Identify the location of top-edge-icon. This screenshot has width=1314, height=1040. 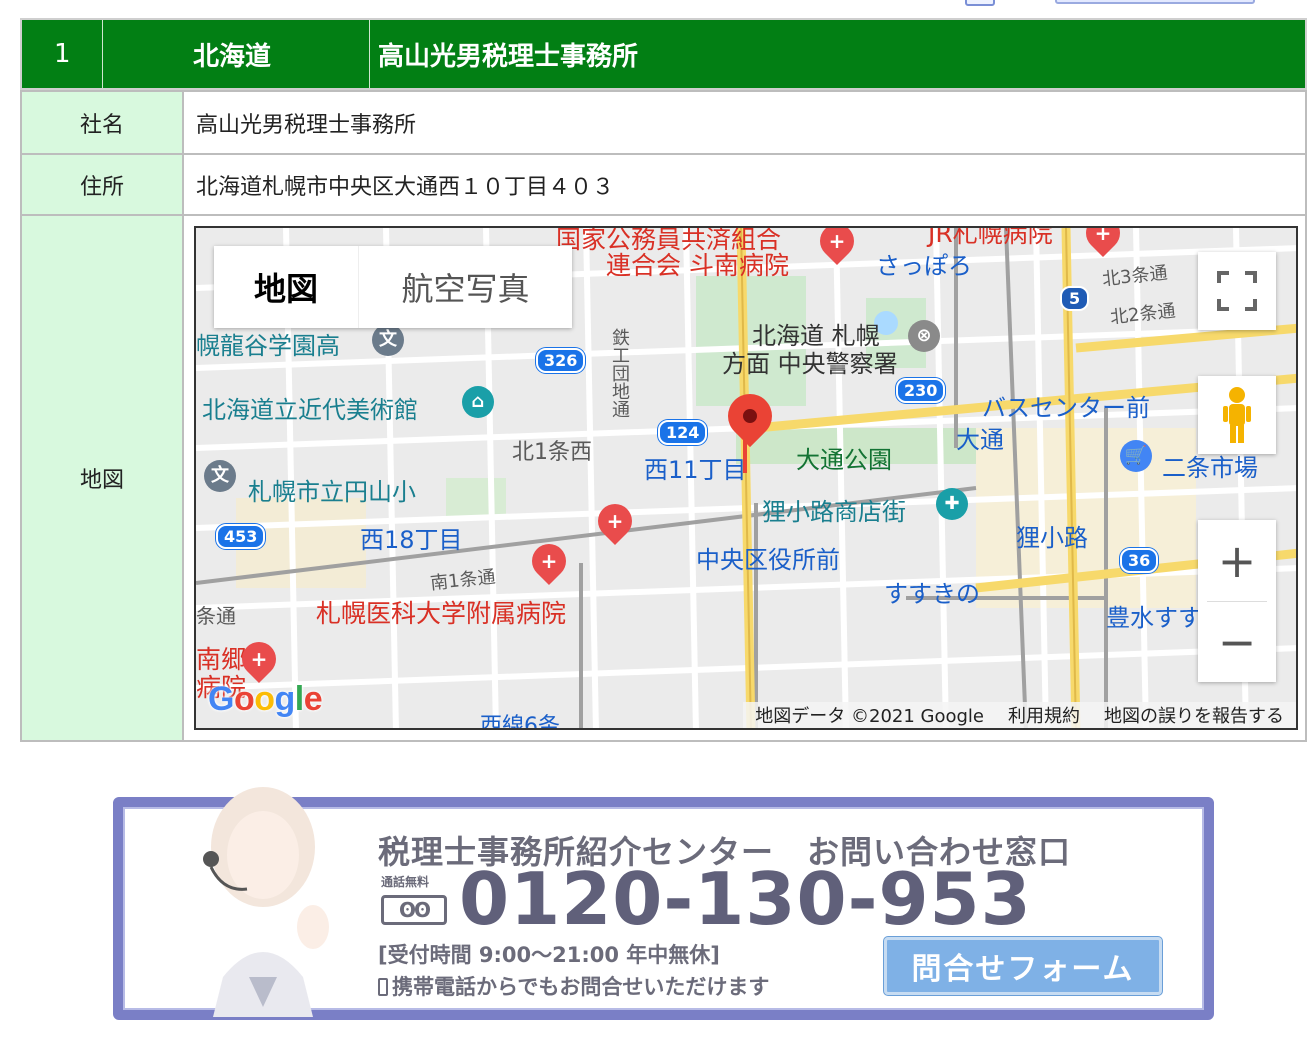
(980, 3).